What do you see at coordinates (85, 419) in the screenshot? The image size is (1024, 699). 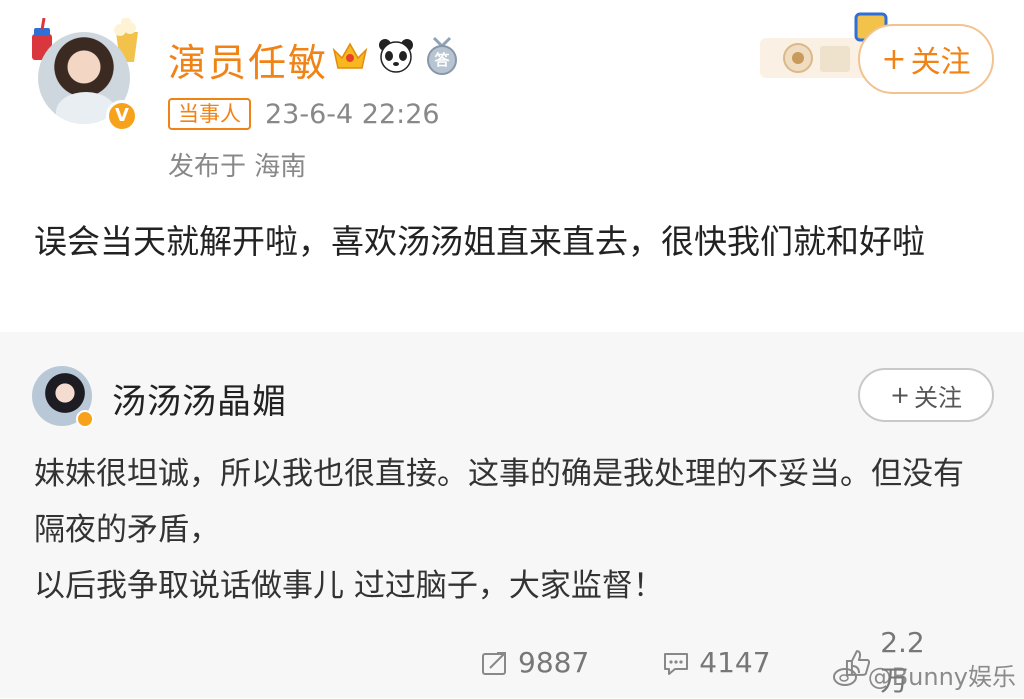 I see `repost-verified-icon` at bounding box center [85, 419].